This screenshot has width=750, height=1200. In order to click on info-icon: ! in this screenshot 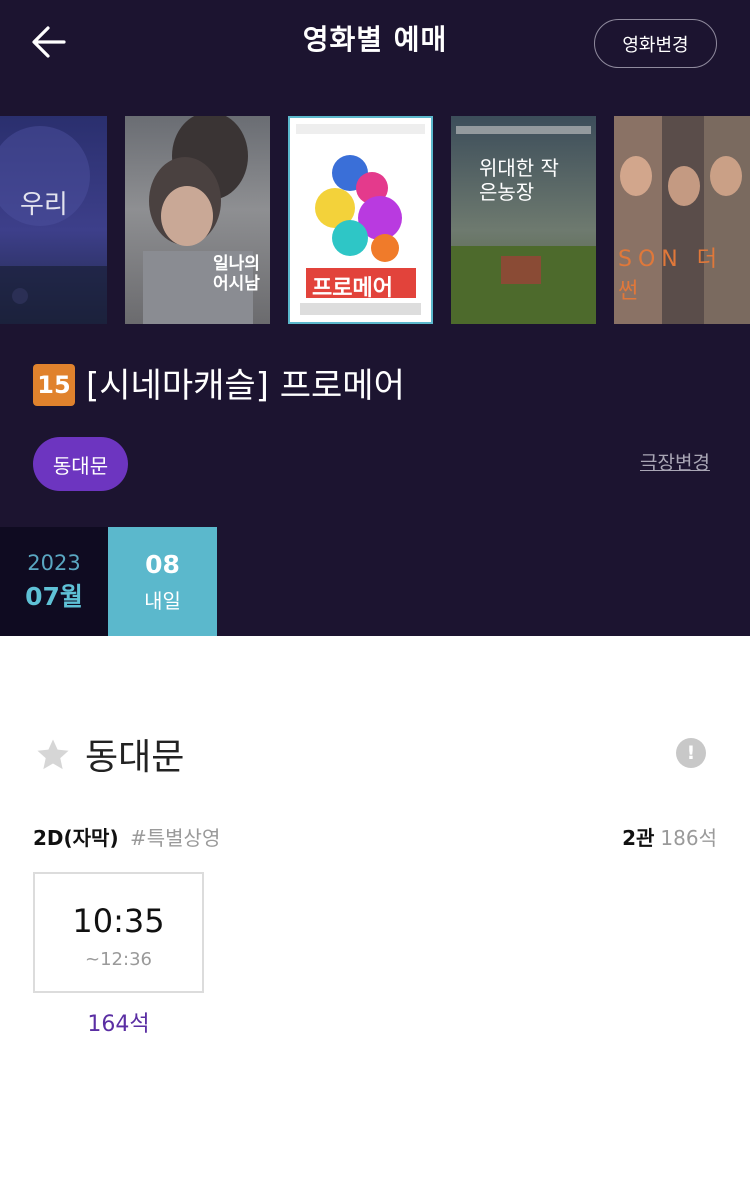, I will do `click(691, 753)`.